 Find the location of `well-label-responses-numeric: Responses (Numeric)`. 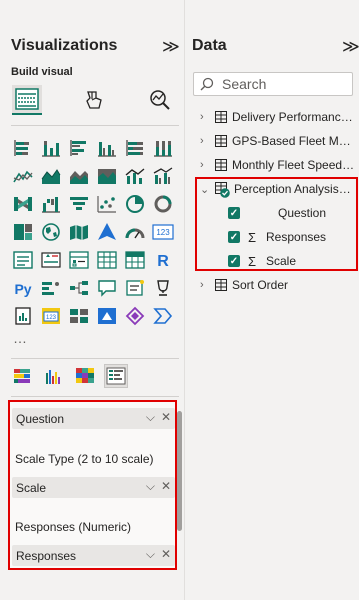

well-label-responses-numeric: Responses (Numeric) is located at coordinates (73, 527).